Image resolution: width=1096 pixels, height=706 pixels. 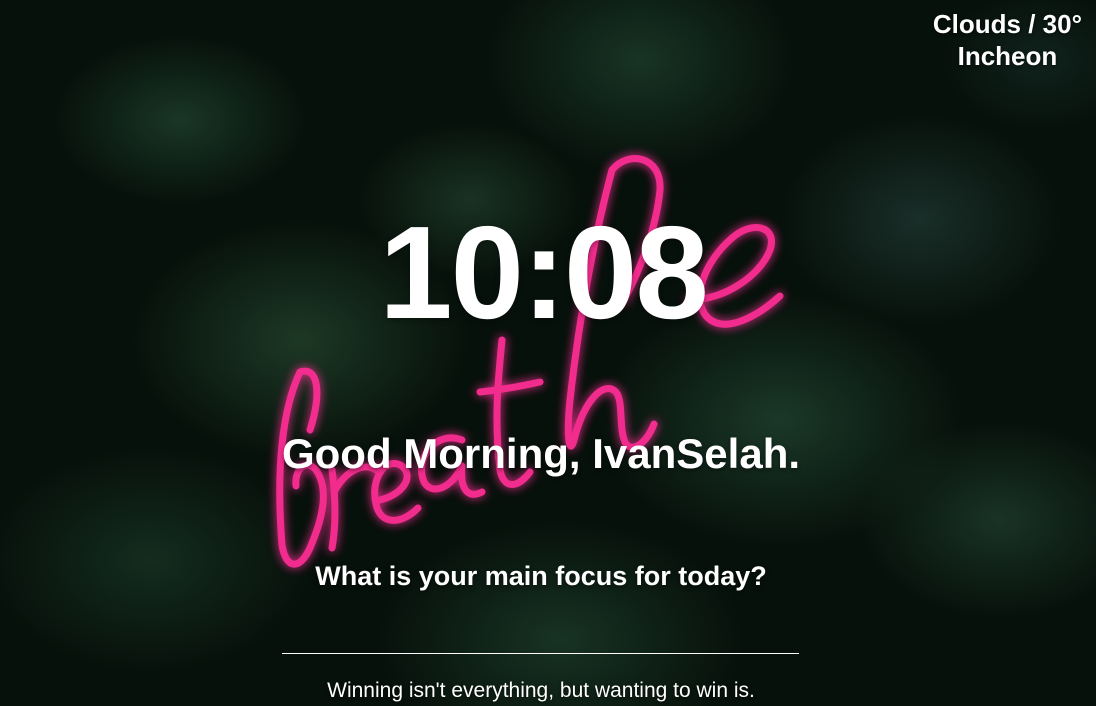 I want to click on greeting-text: Good Morning, IvanSelah., so click(x=541, y=453).